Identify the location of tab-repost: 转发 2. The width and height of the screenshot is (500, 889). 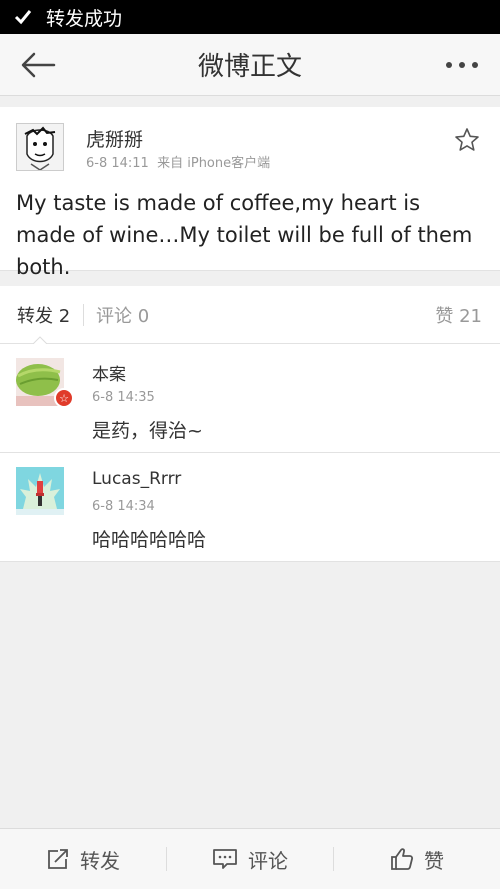
(43, 315).